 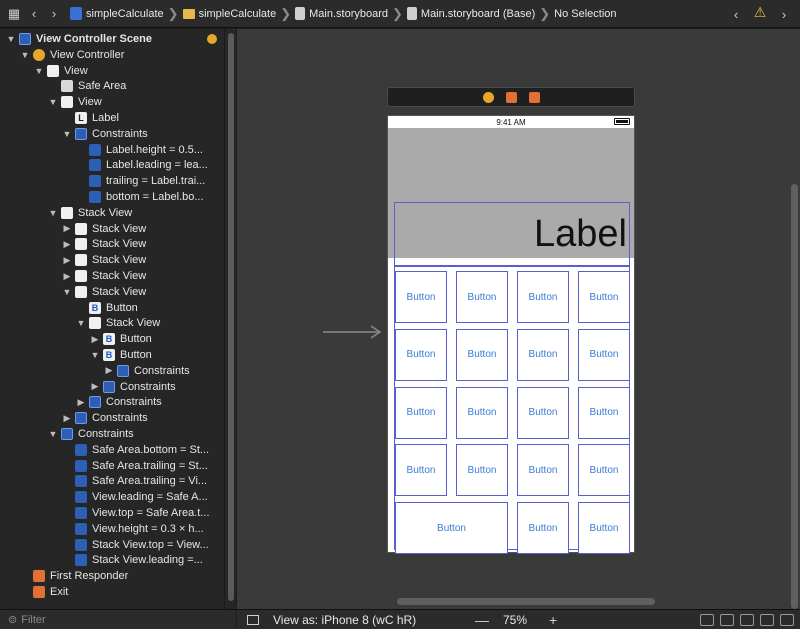 What do you see at coordinates (344, 620) in the screenshot?
I see `view-as-button: View as: iPhone 8 (wC hR)` at bounding box center [344, 620].